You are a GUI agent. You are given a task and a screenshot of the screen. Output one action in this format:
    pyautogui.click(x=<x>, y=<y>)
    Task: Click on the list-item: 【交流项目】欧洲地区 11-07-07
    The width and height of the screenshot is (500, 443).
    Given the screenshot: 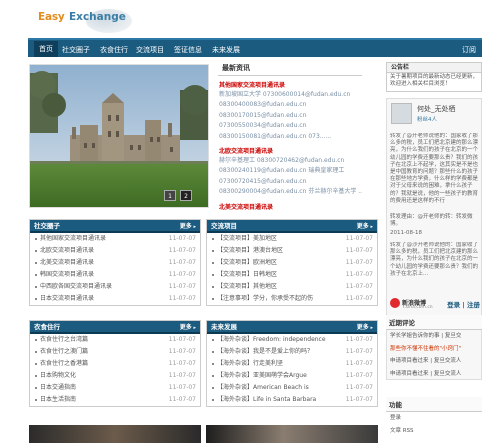 What is the action you would take?
    pyautogui.click(x=292, y=263)
    